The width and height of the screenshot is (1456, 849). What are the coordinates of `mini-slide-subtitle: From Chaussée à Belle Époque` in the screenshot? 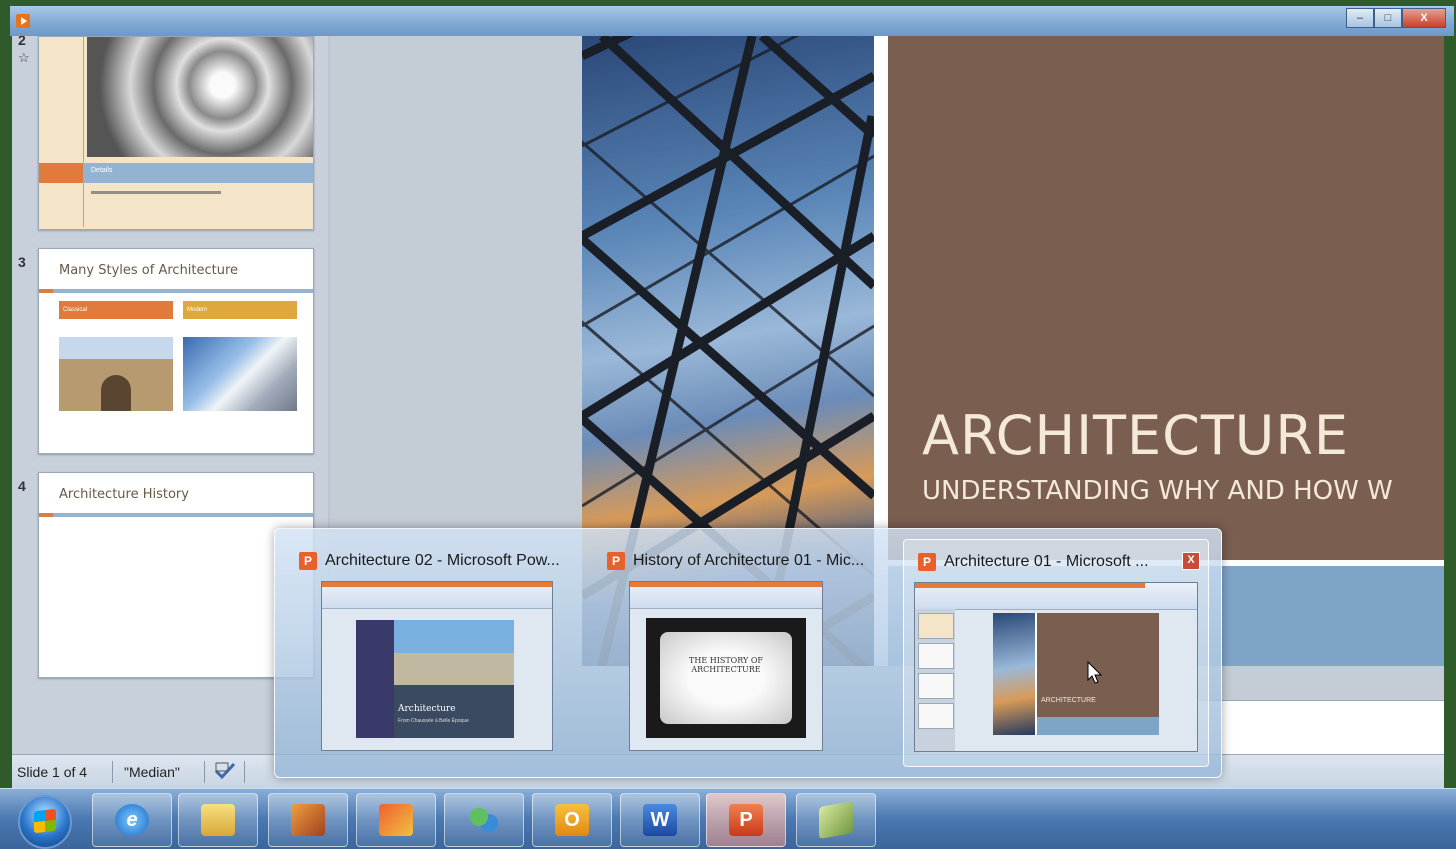 It's located at (433, 721).